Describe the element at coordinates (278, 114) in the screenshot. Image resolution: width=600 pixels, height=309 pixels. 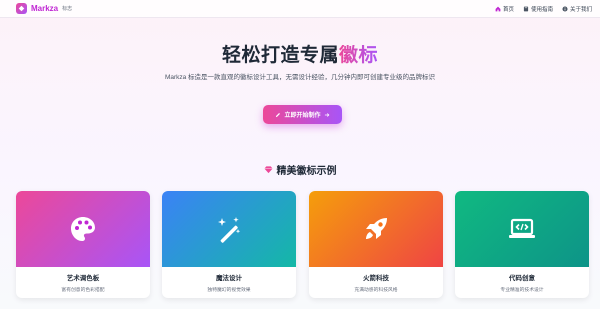
I see `pencil-icon` at that location.